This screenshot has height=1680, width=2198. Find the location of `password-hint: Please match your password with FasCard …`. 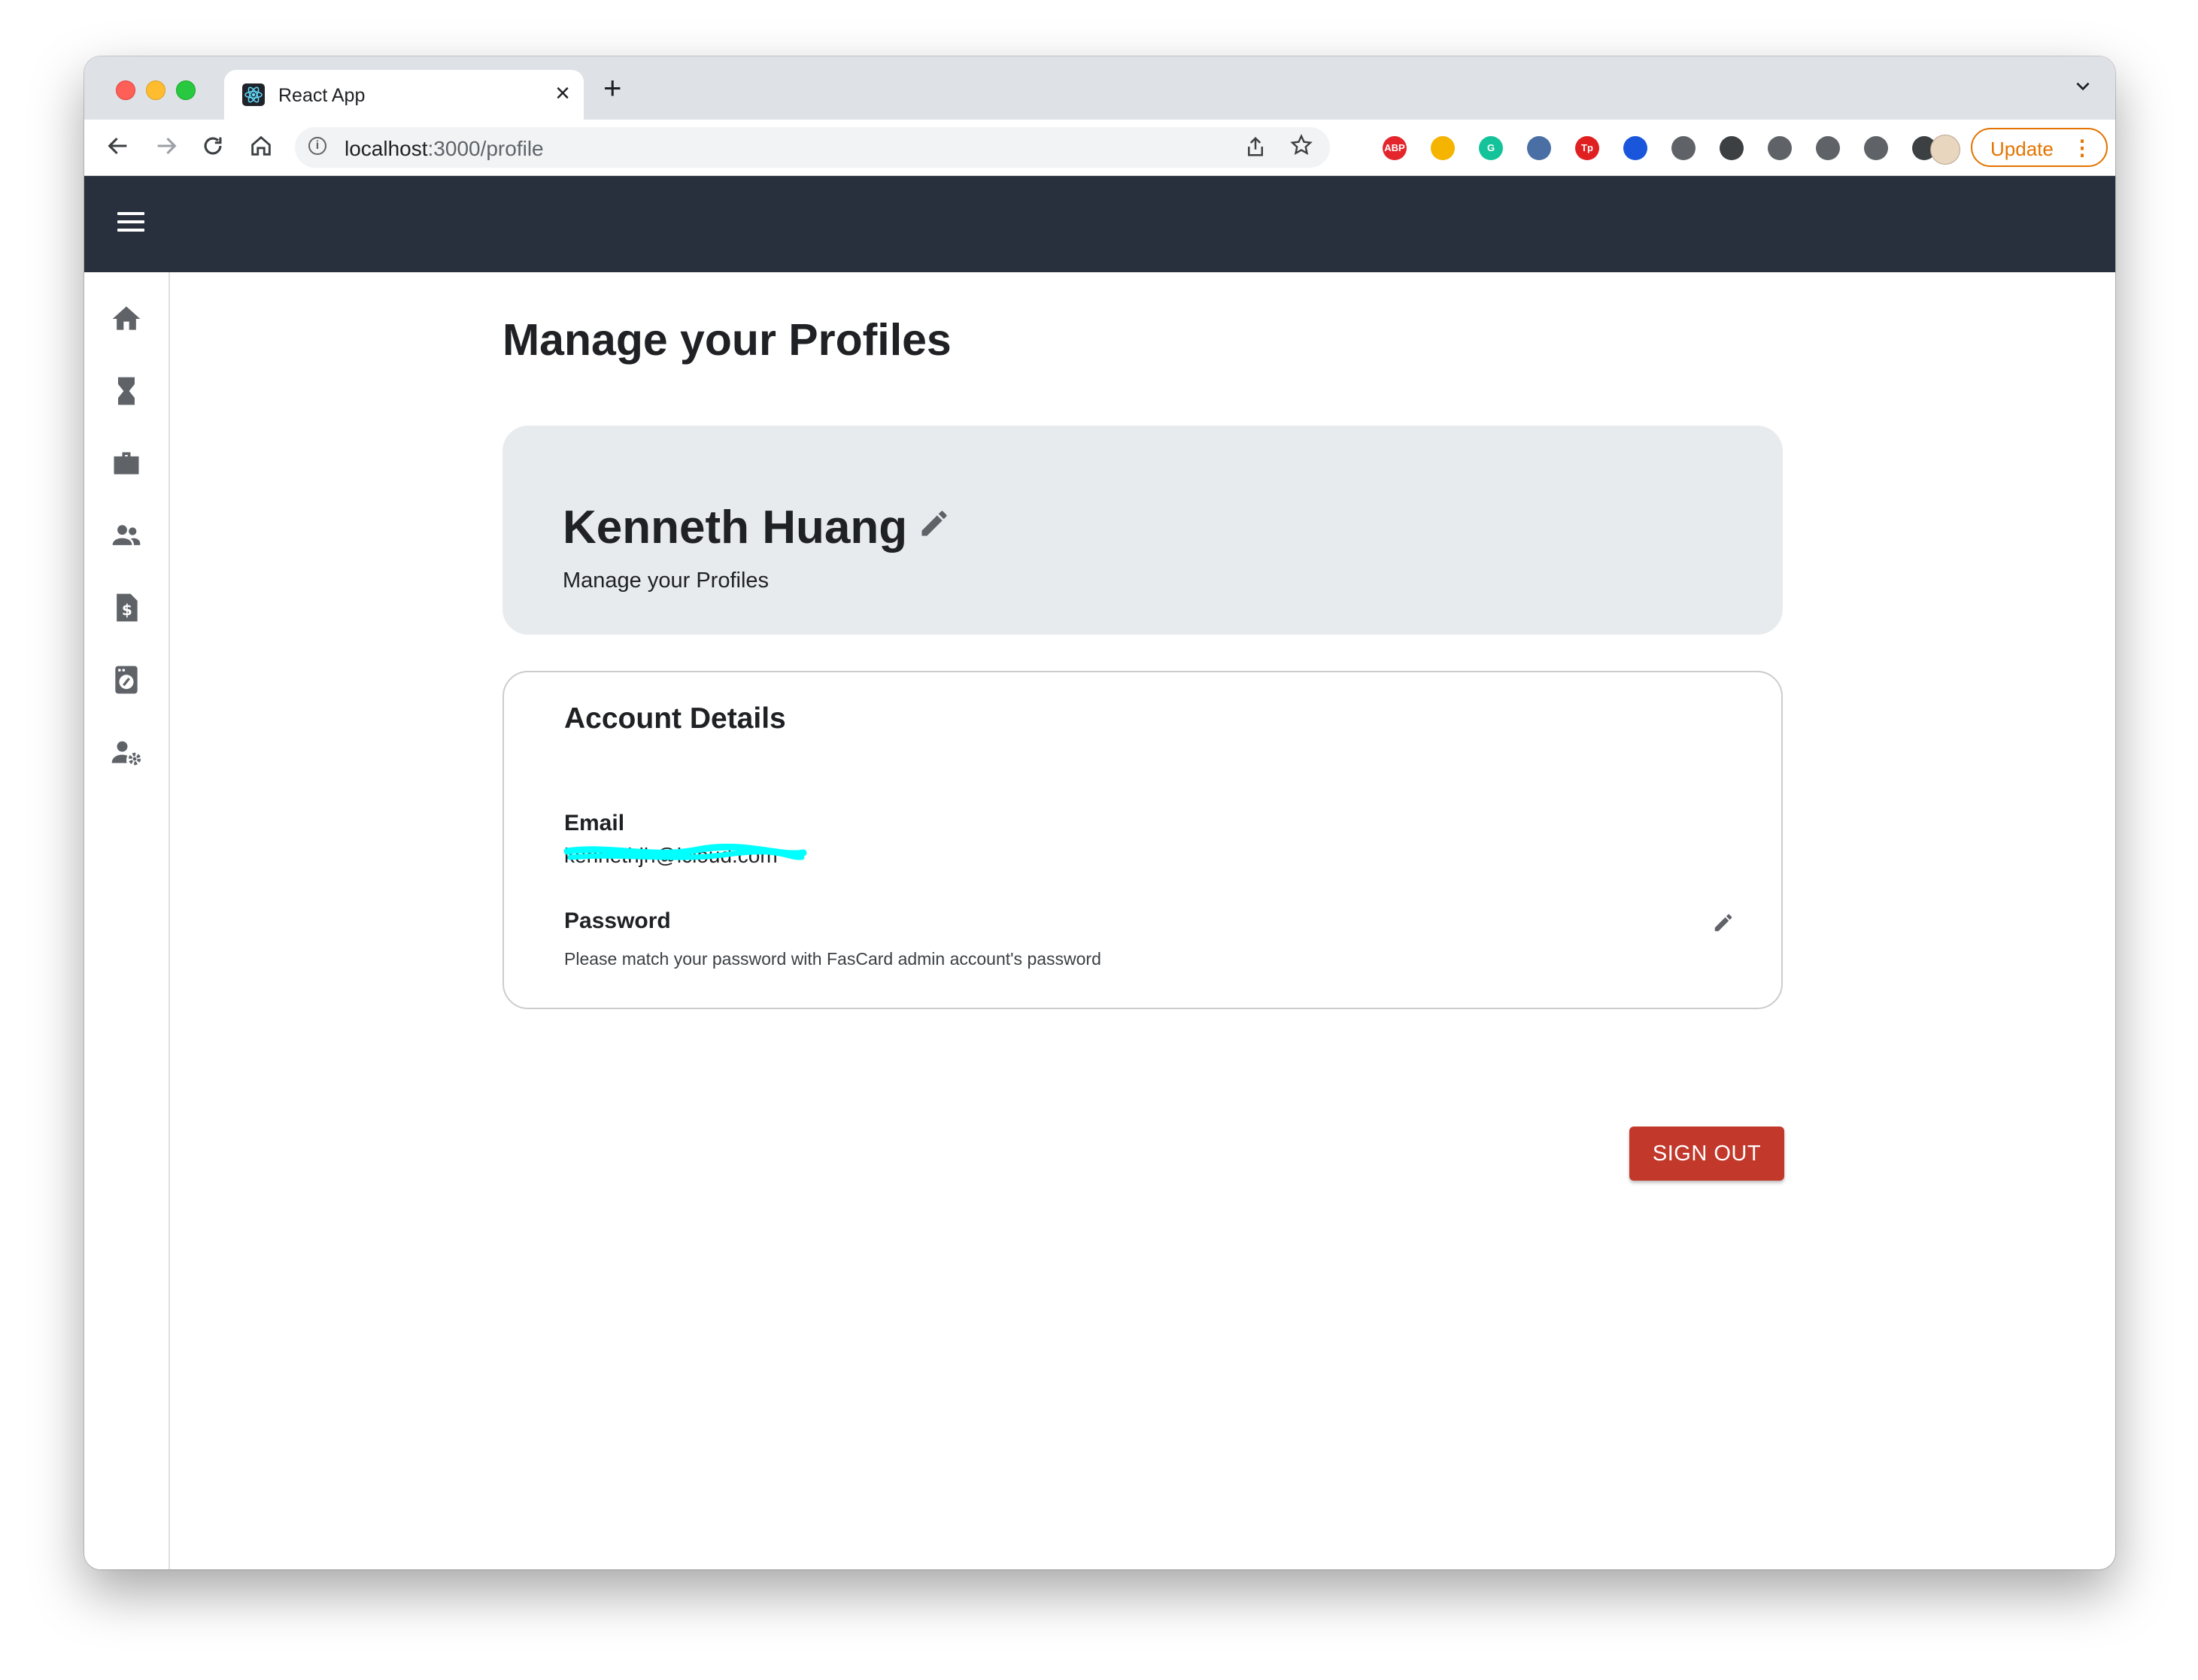

password-hint: Please match your password with FasCard … is located at coordinates (832, 959).